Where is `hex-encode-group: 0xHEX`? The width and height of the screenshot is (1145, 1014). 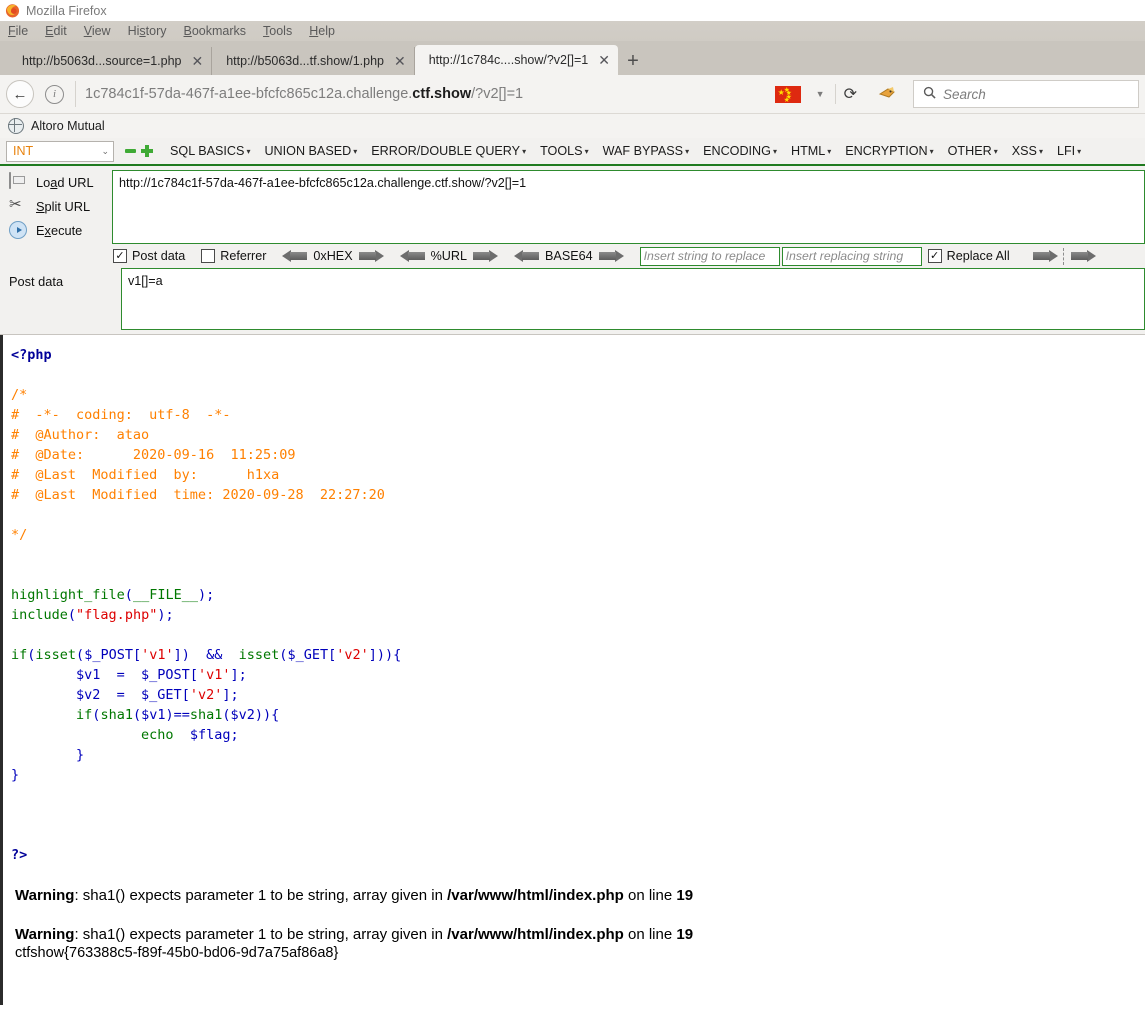
hex-encode-group: 0xHEX is located at coordinates (333, 256).